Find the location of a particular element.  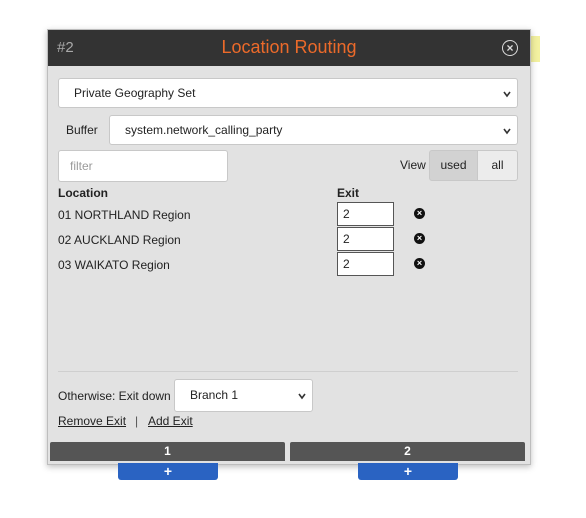

location-row-label: 01 NORTHLAND Region is located at coordinates (124, 215).